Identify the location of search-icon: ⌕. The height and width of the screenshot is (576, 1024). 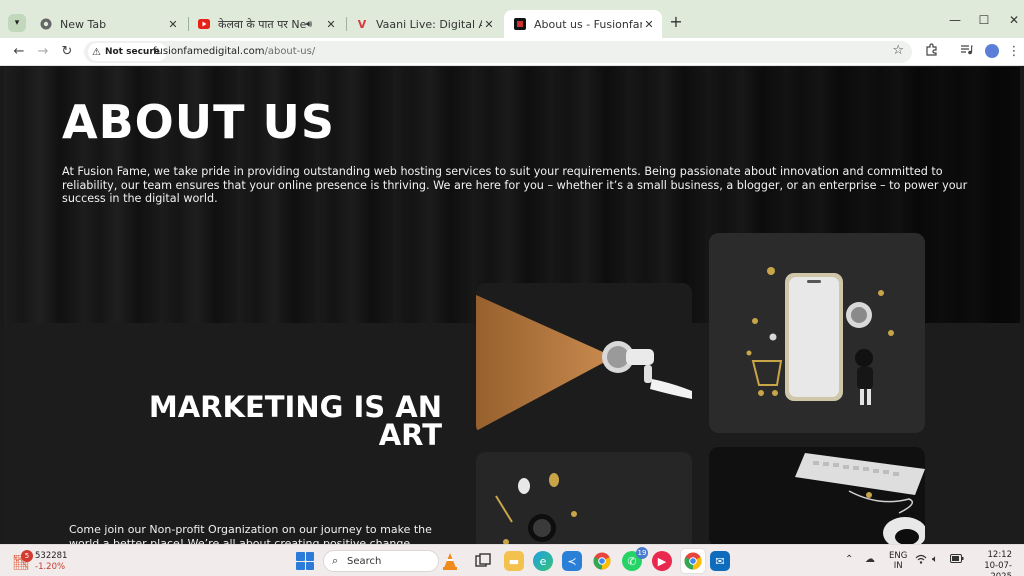
(335, 560).